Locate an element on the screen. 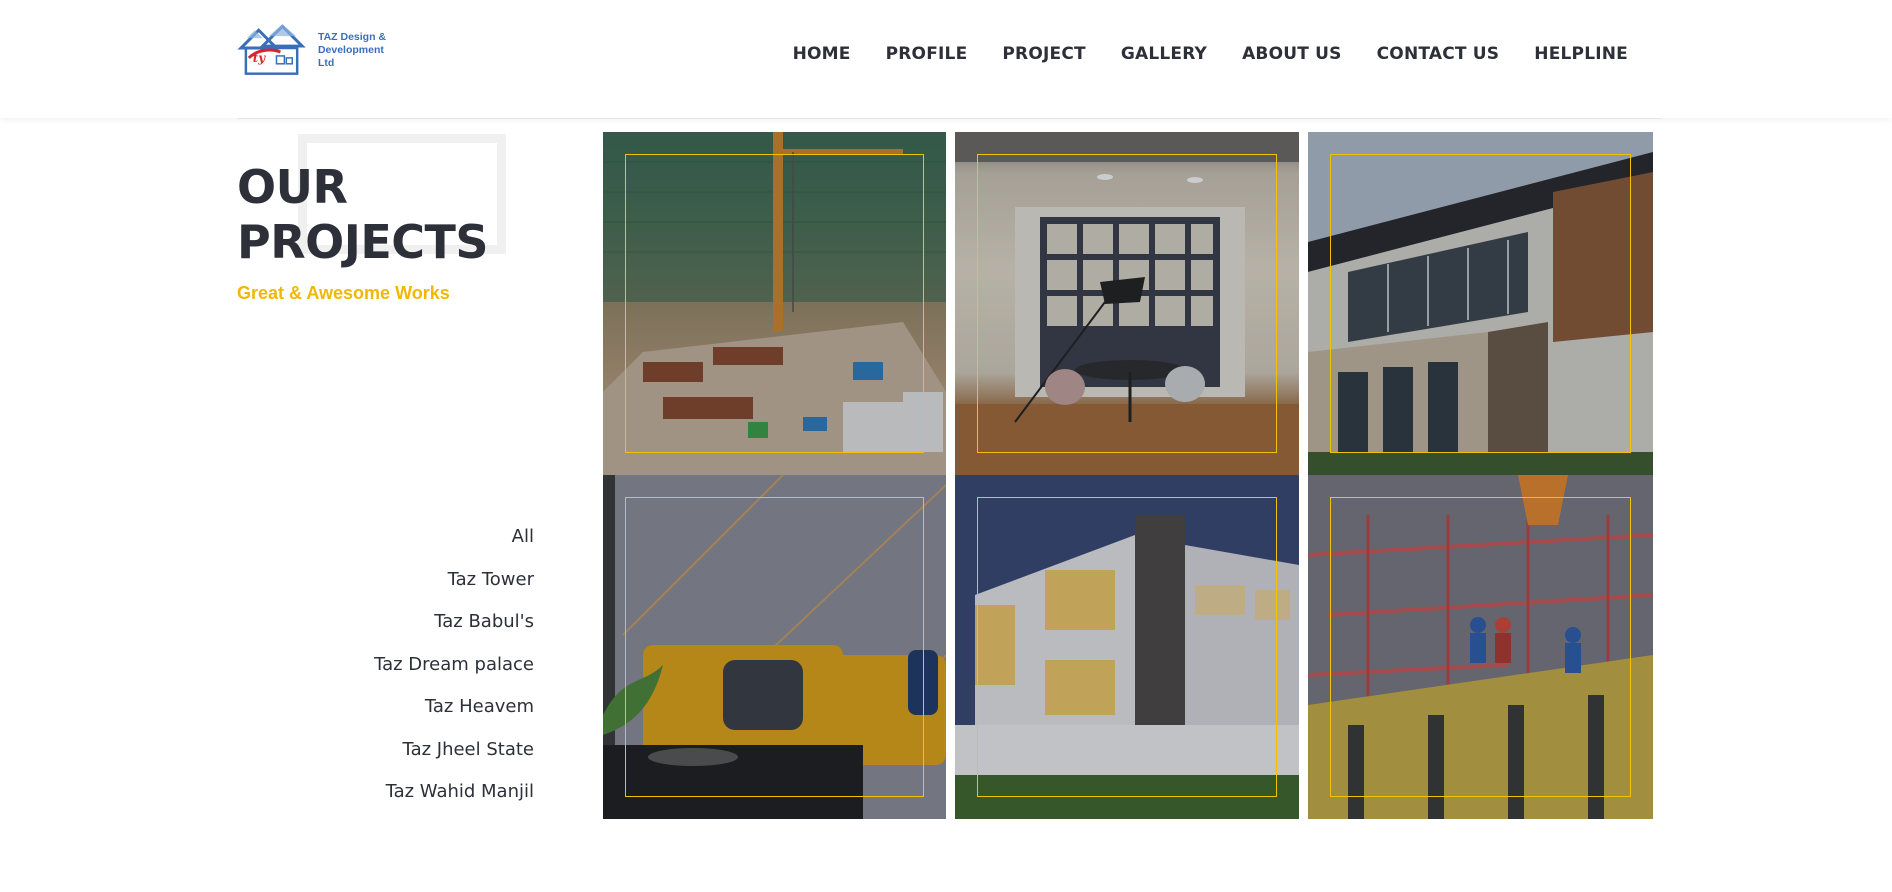 This screenshot has width=1892, height=892. filter-taz-jheel-state: Taz Jheel State is located at coordinates (454, 758).